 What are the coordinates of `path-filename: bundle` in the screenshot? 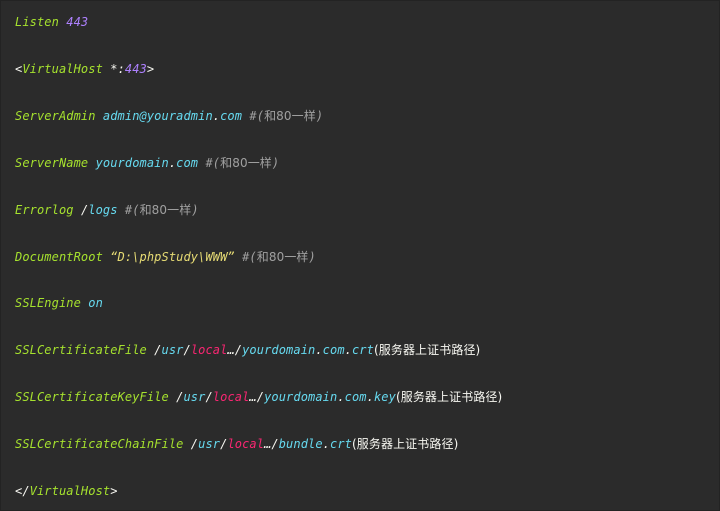 It's located at (300, 444).